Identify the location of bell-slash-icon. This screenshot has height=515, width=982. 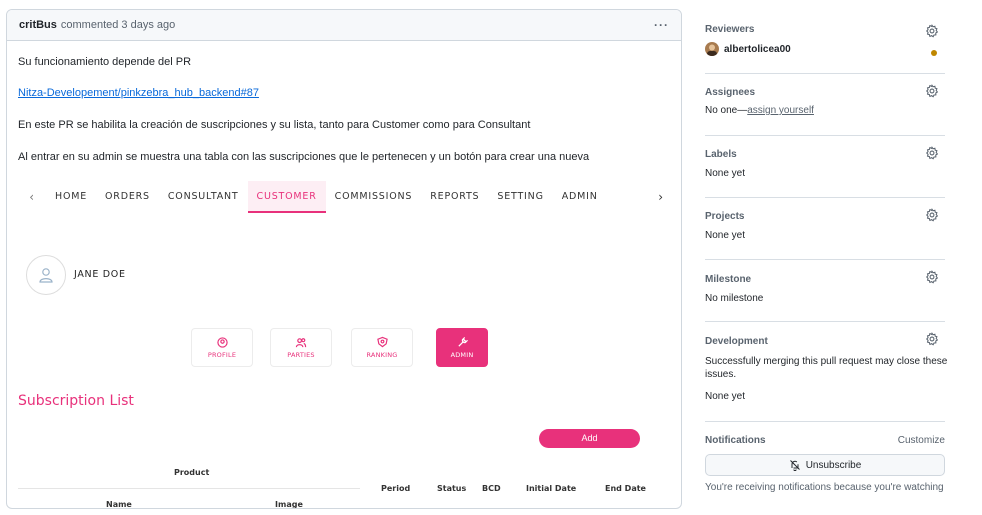
(794, 465).